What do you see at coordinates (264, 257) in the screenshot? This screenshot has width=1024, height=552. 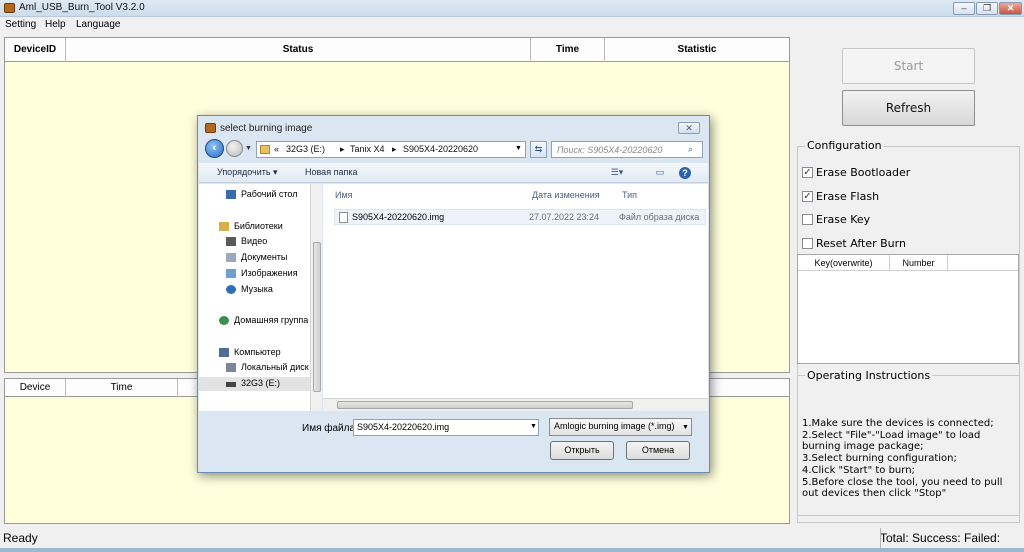 I see `nav-item-label: Документы` at bounding box center [264, 257].